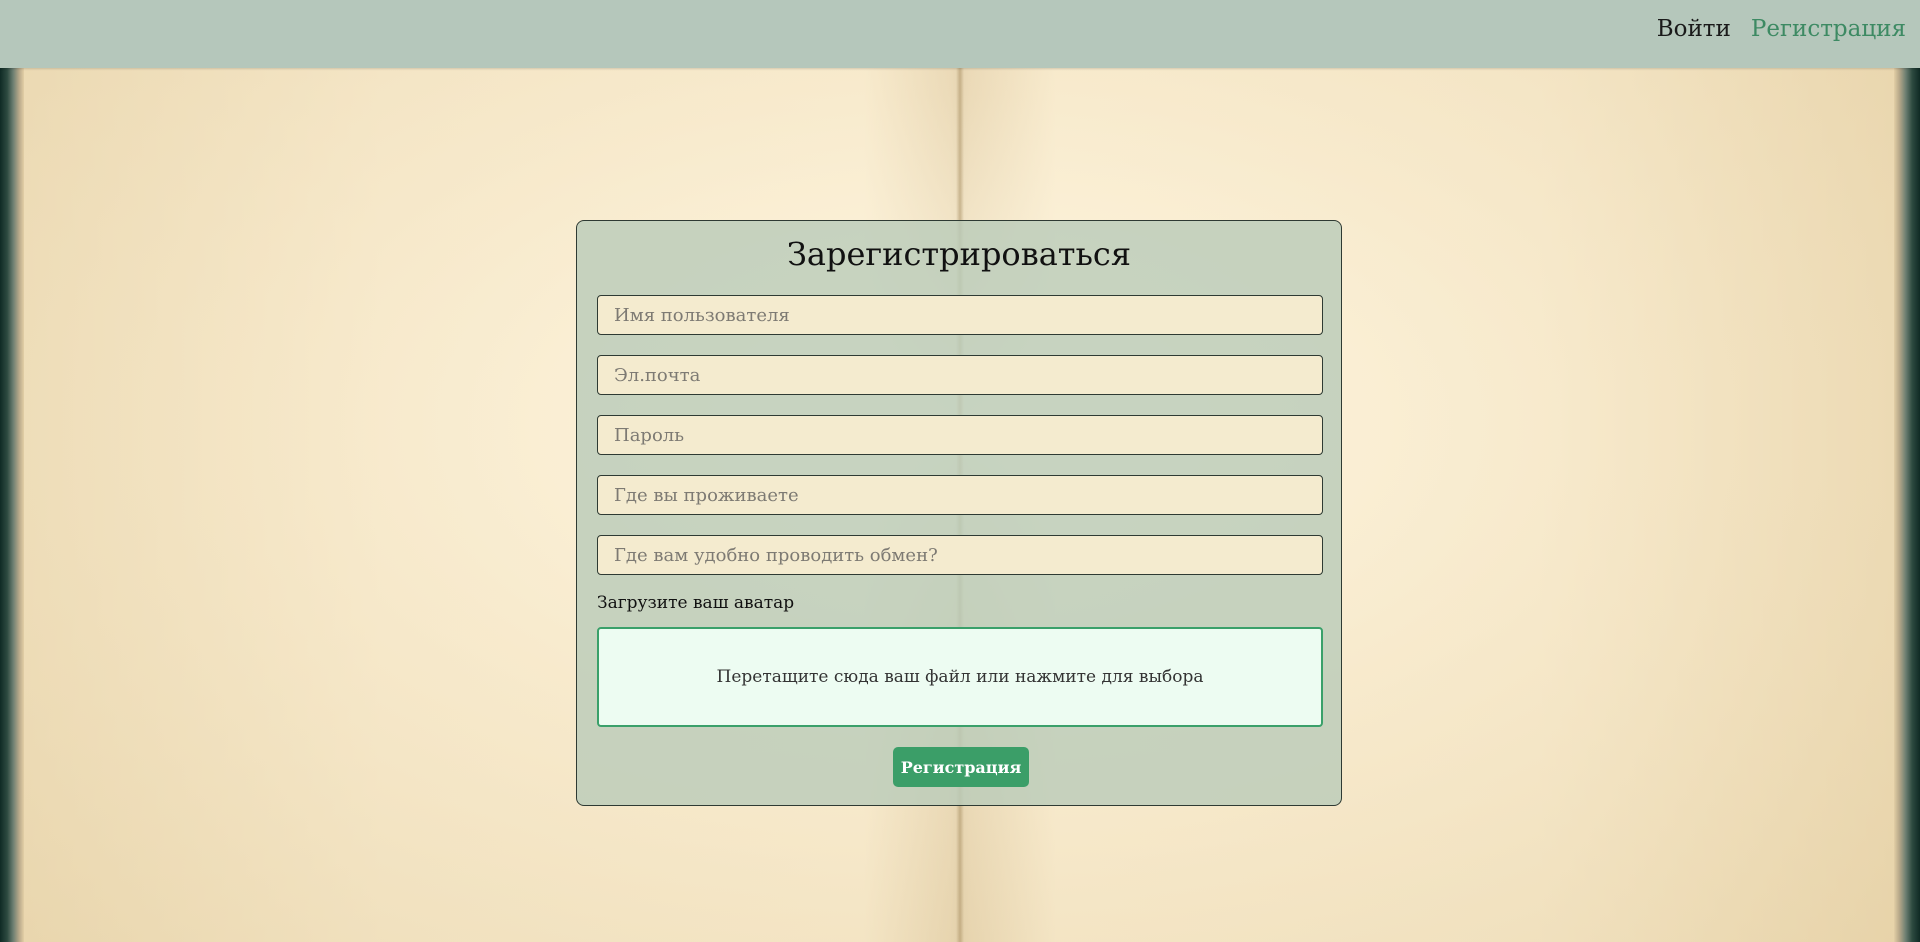 This screenshot has height=942, width=1920. What do you see at coordinates (1828, 29) in the screenshot?
I see `register-link: Регистрация` at bounding box center [1828, 29].